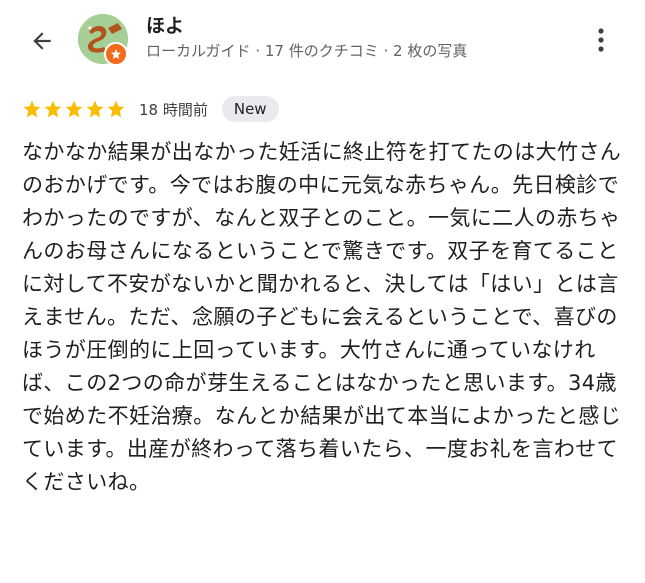  Describe the element at coordinates (173, 109) in the screenshot. I see `review-time: 18 時間前` at that location.